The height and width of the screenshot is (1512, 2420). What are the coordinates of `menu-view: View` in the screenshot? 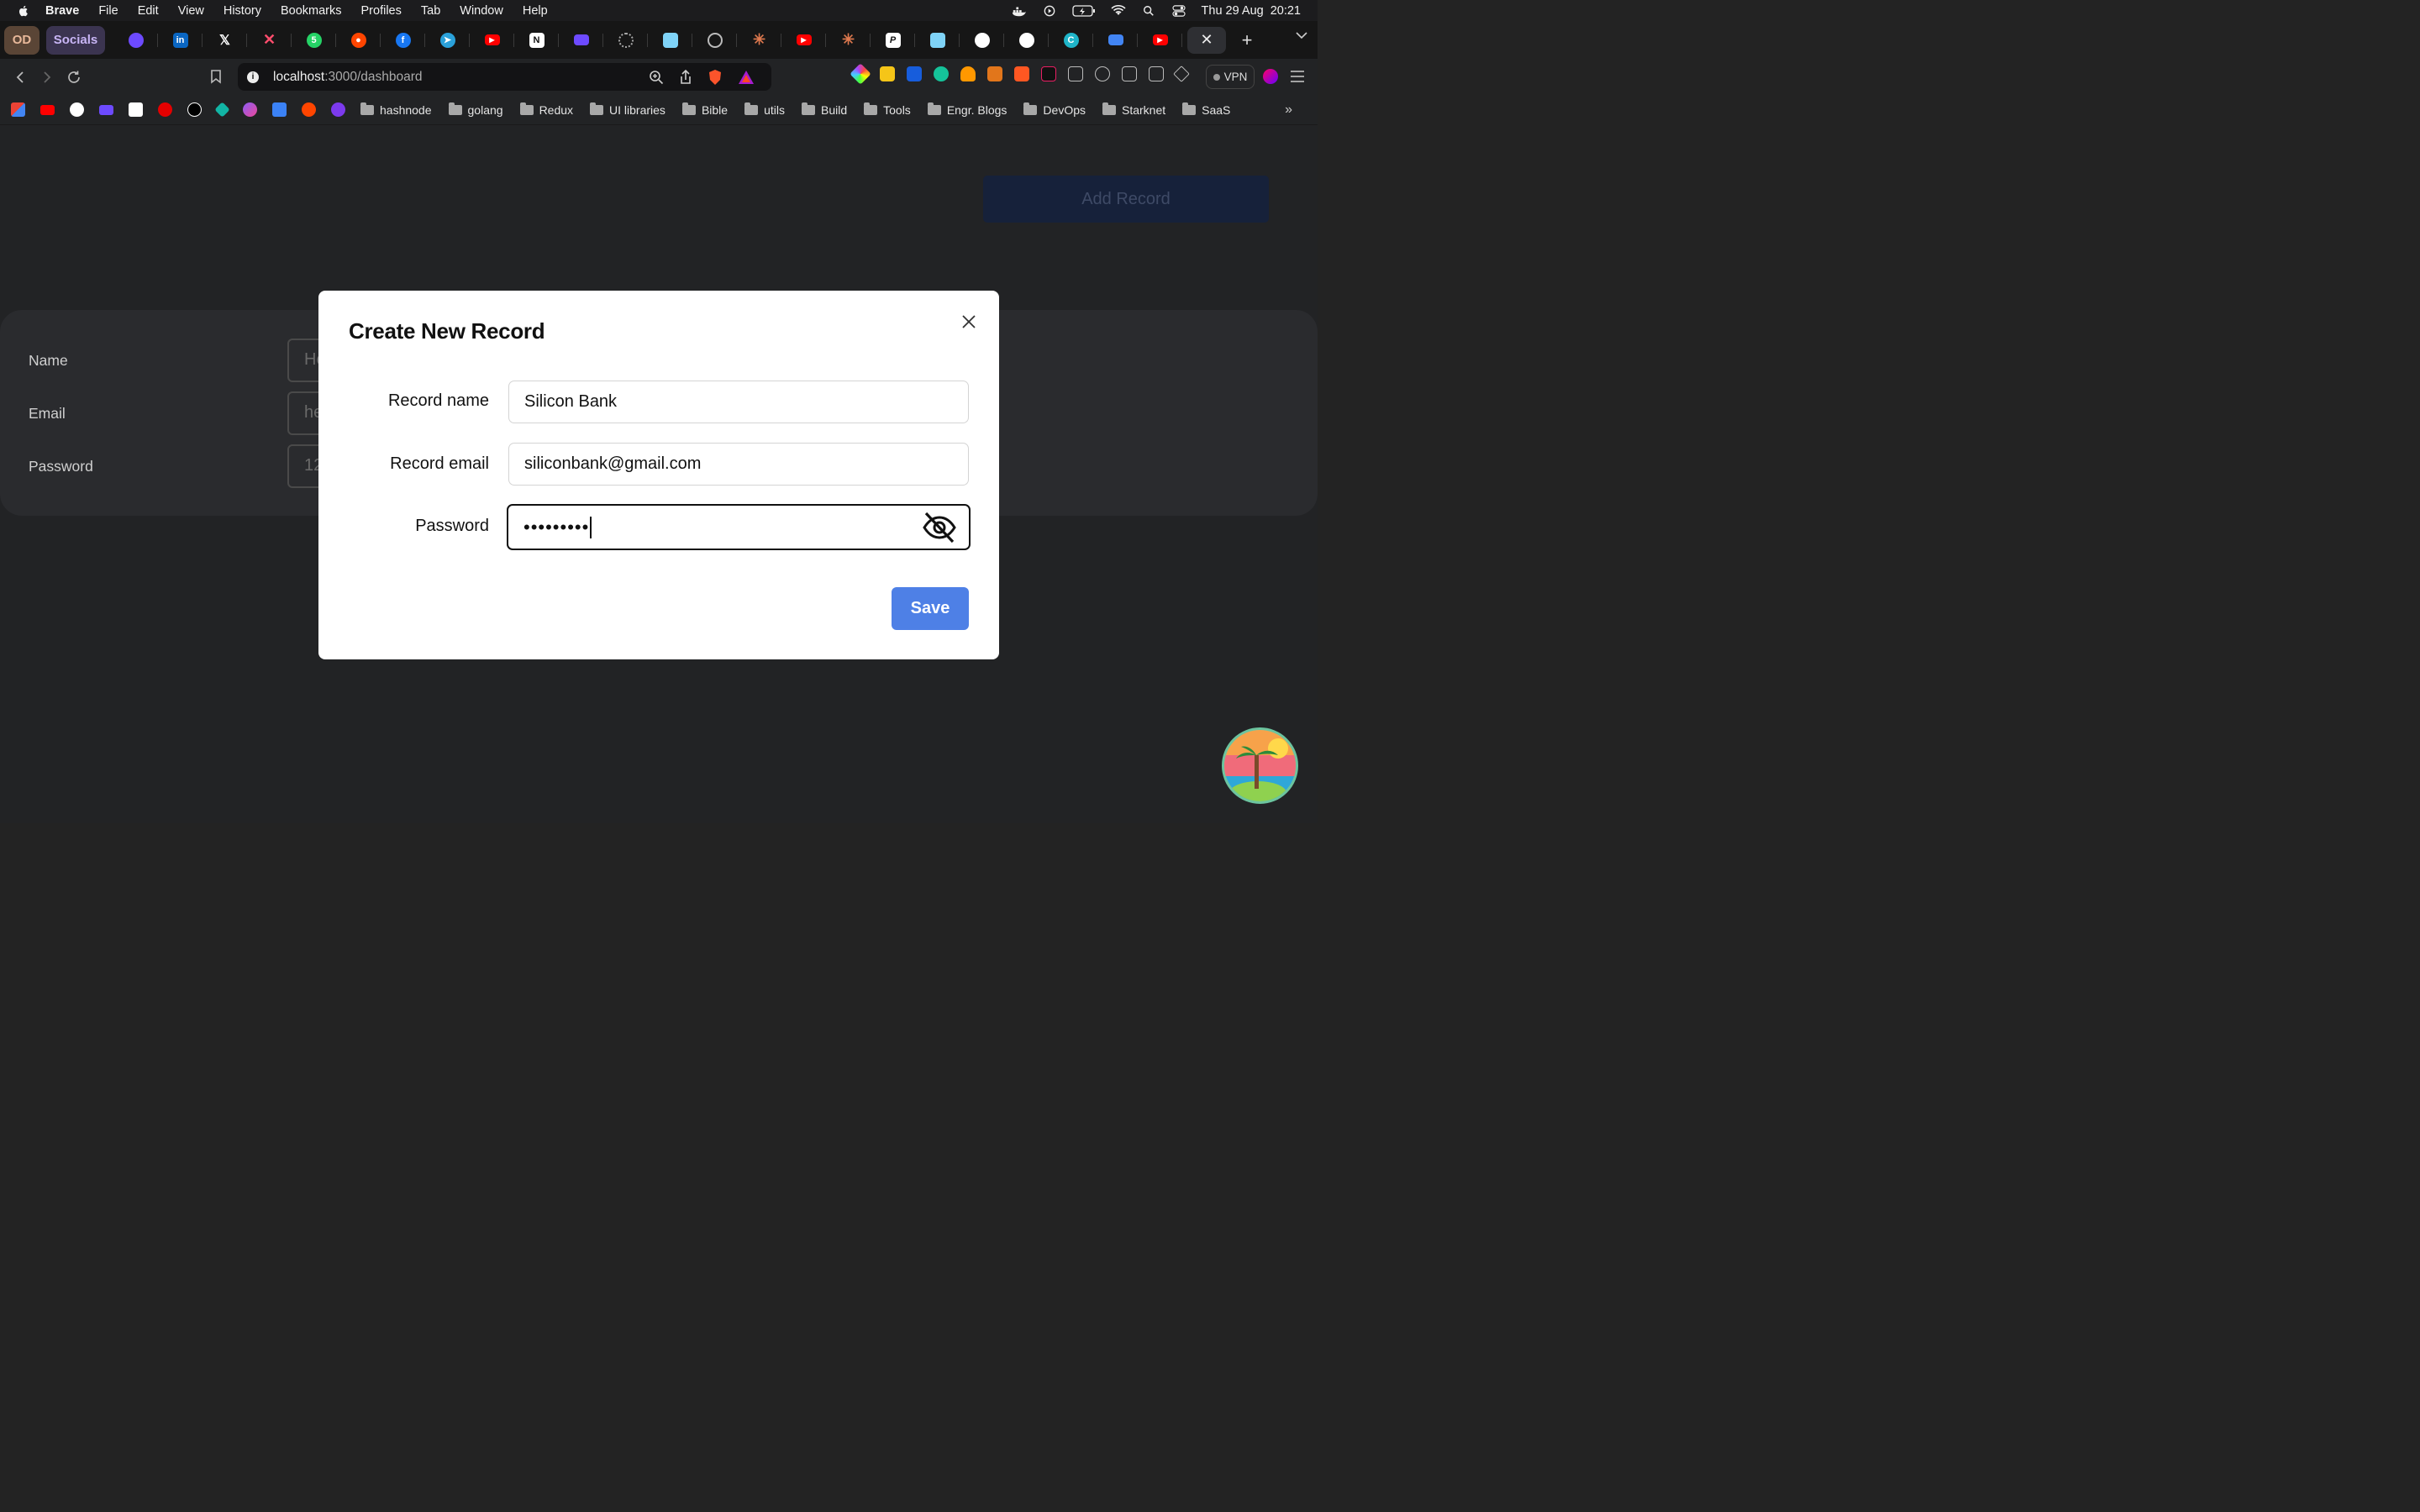 It's located at (191, 11).